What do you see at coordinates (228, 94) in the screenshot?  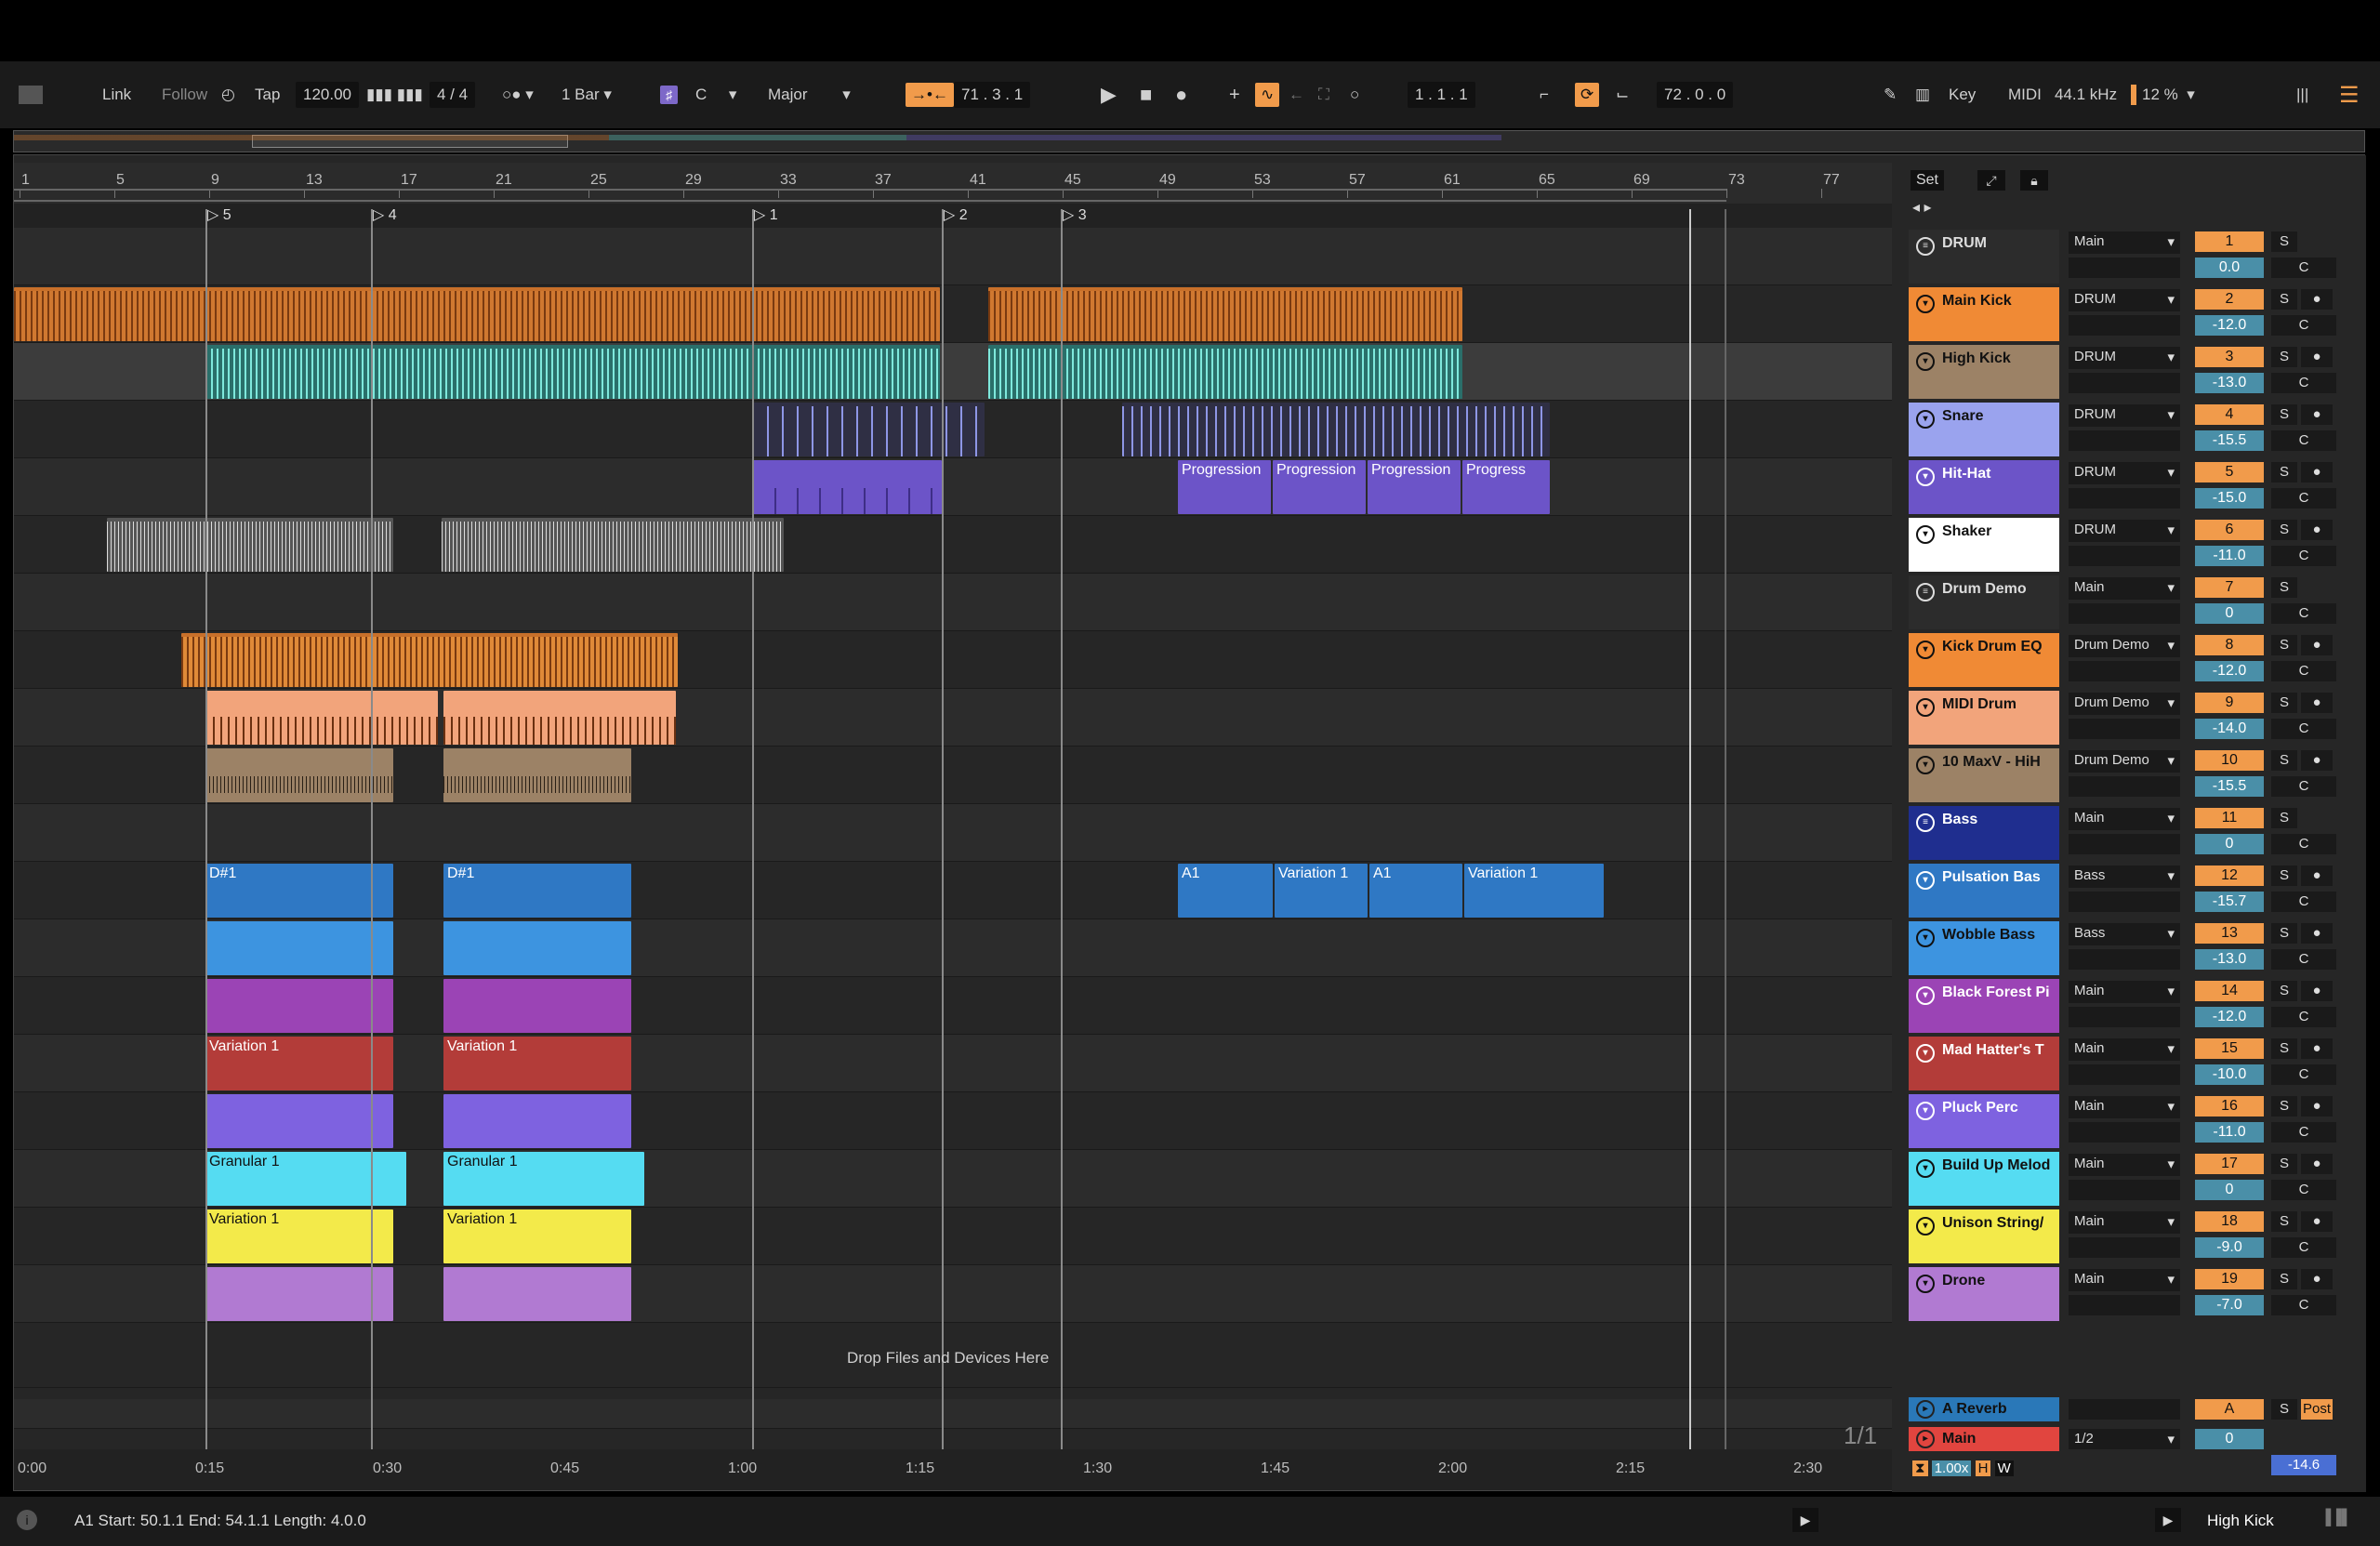 I see `metronome-icon: ◴` at bounding box center [228, 94].